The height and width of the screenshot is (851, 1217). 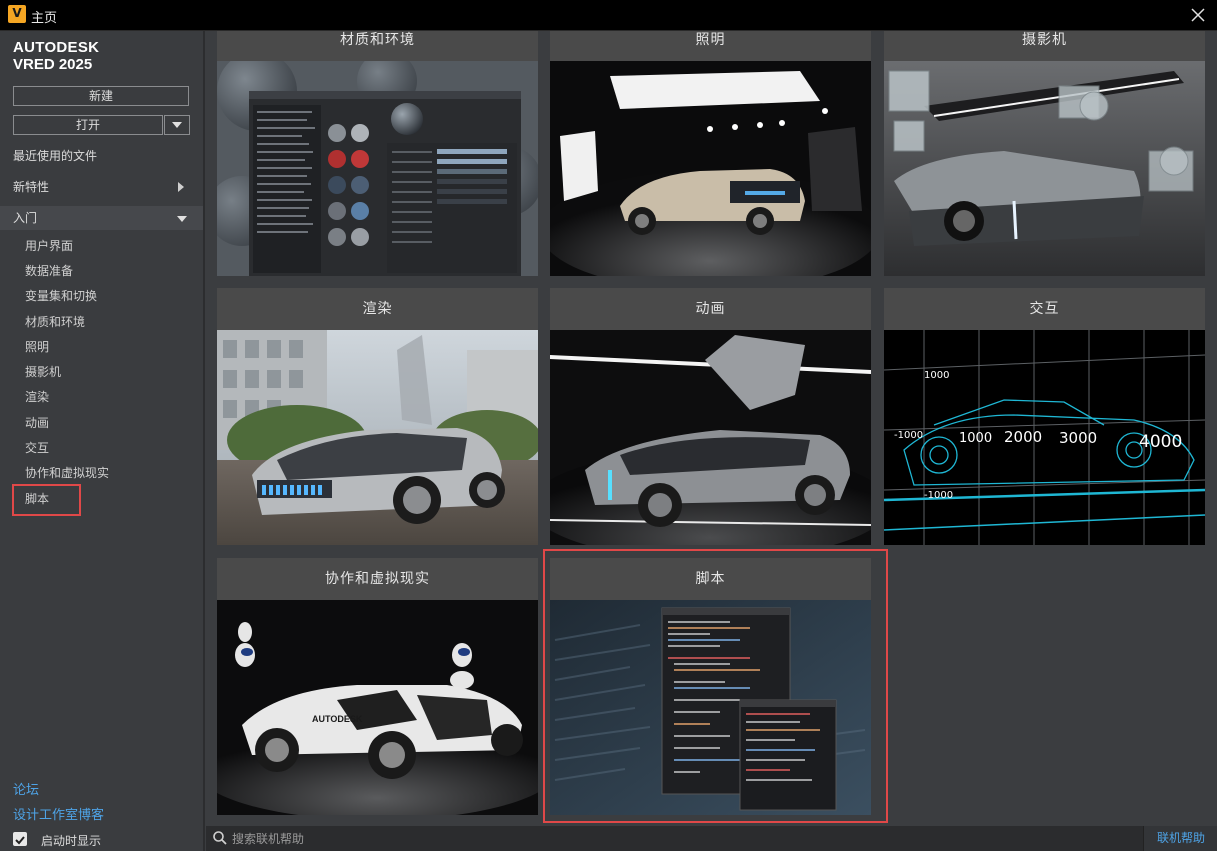 What do you see at coordinates (17, 14) in the screenshot?
I see `vred-app-icon: V` at bounding box center [17, 14].